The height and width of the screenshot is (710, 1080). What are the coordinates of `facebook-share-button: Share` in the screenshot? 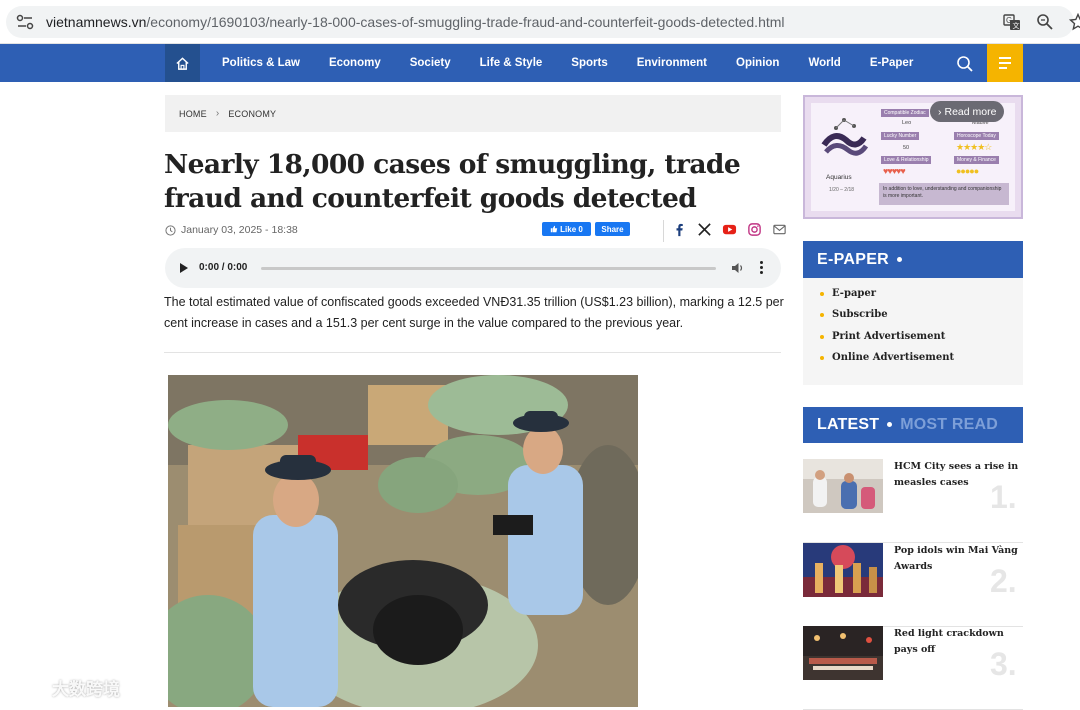 It's located at (612, 229).